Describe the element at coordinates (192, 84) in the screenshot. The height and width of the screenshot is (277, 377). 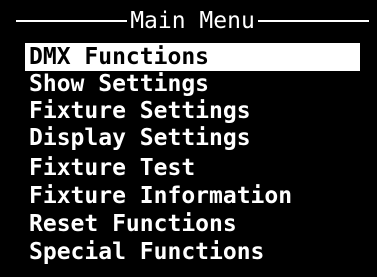
I see `menu-item-show-settings: Show Settings` at that location.